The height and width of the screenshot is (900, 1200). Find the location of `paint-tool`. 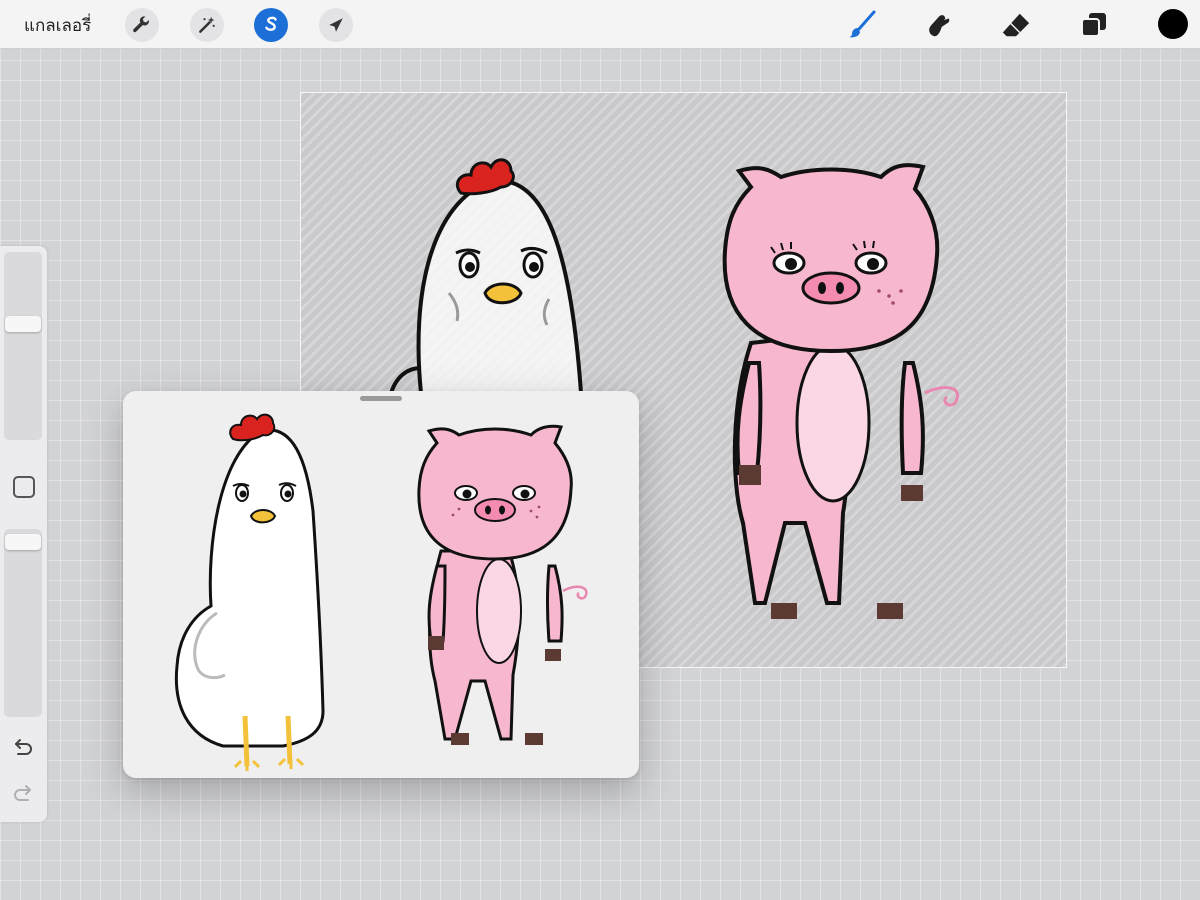

paint-tool is located at coordinates (862, 25).